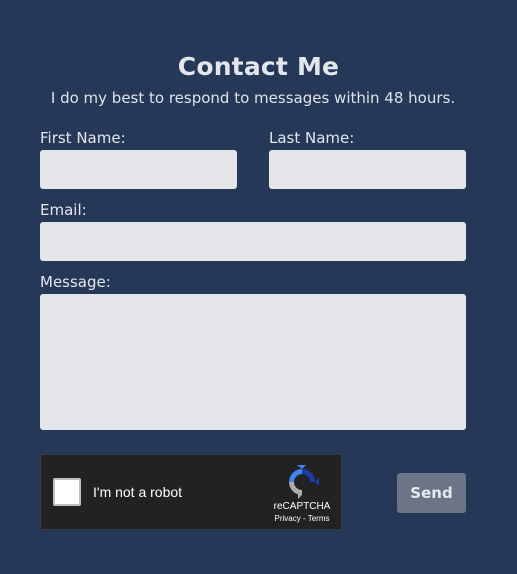  I want to click on recaptcha-checkbox, so click(67, 492).